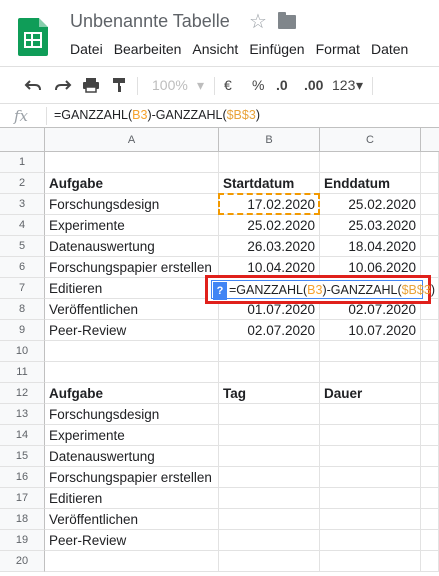  I want to click on cell-d18, so click(430, 519).